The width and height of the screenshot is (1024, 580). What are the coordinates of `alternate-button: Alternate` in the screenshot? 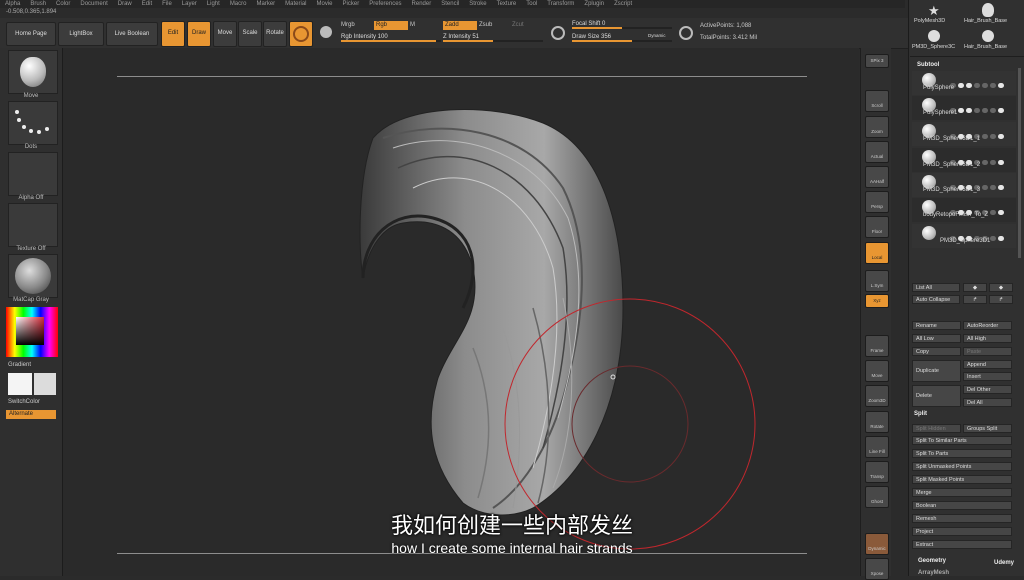 It's located at (31, 414).